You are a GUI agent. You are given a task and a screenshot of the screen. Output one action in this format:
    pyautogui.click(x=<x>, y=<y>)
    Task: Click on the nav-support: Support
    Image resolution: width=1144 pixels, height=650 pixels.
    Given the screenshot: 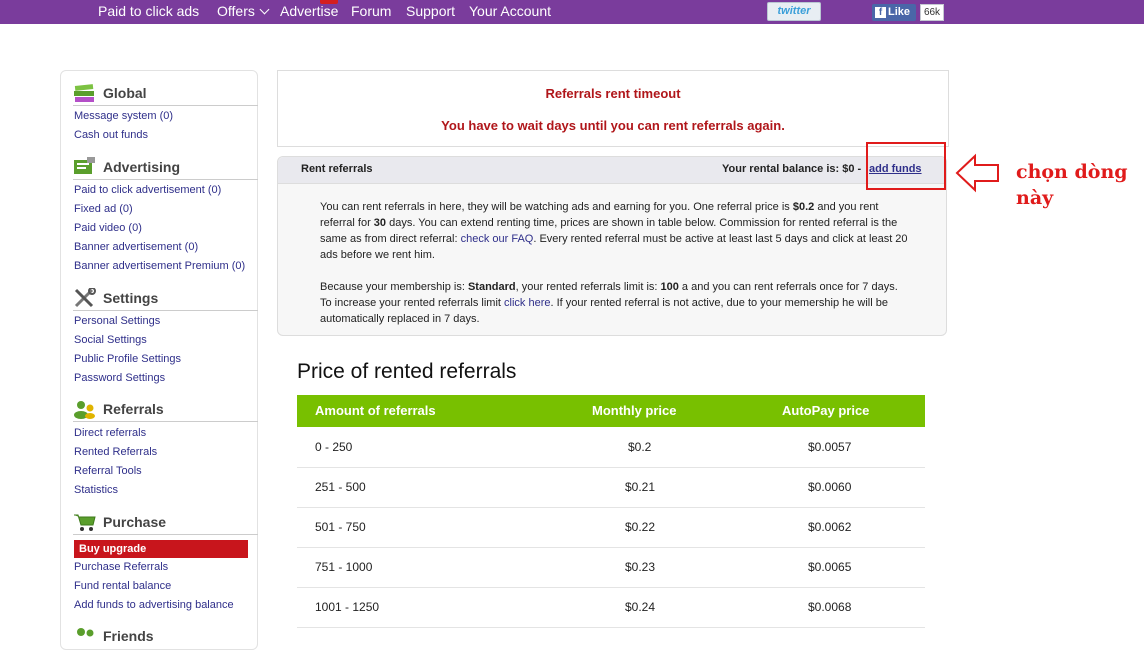 What is the action you would take?
    pyautogui.click(x=430, y=11)
    